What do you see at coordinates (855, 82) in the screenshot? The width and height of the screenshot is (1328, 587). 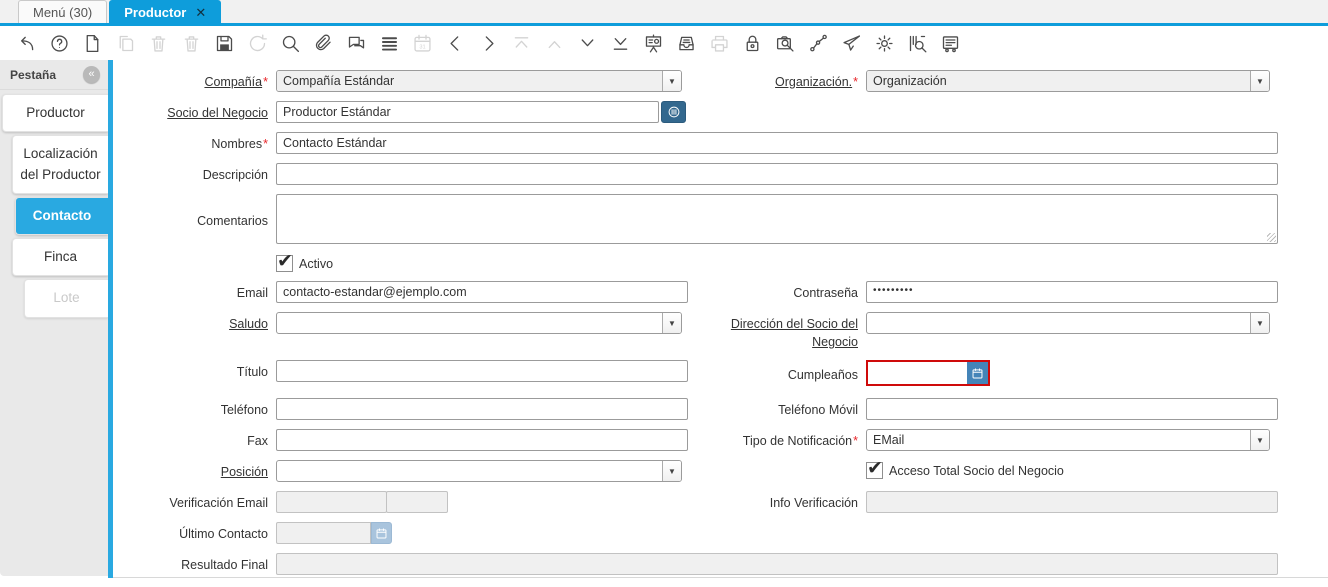 I see `organizacion-required-marker: *` at bounding box center [855, 82].